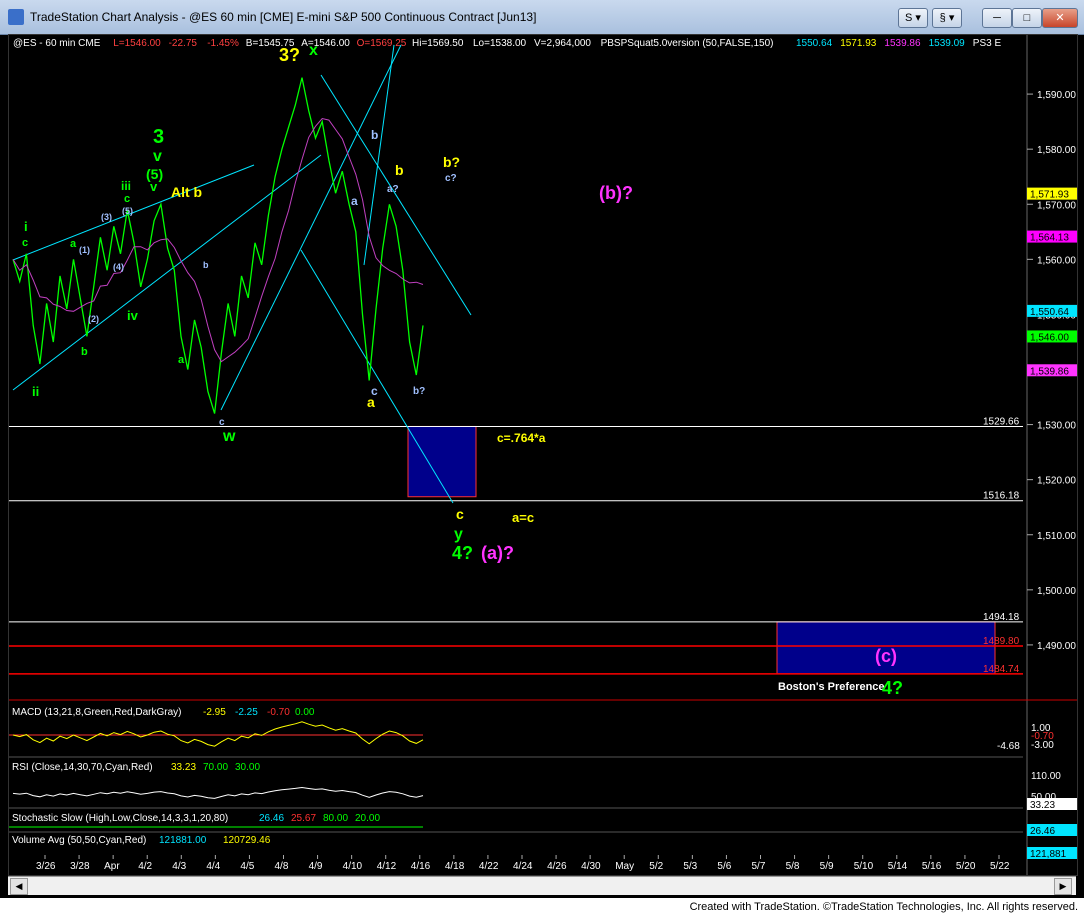  I want to click on header-readout-7: Hi=1569.50, so click(438, 43).